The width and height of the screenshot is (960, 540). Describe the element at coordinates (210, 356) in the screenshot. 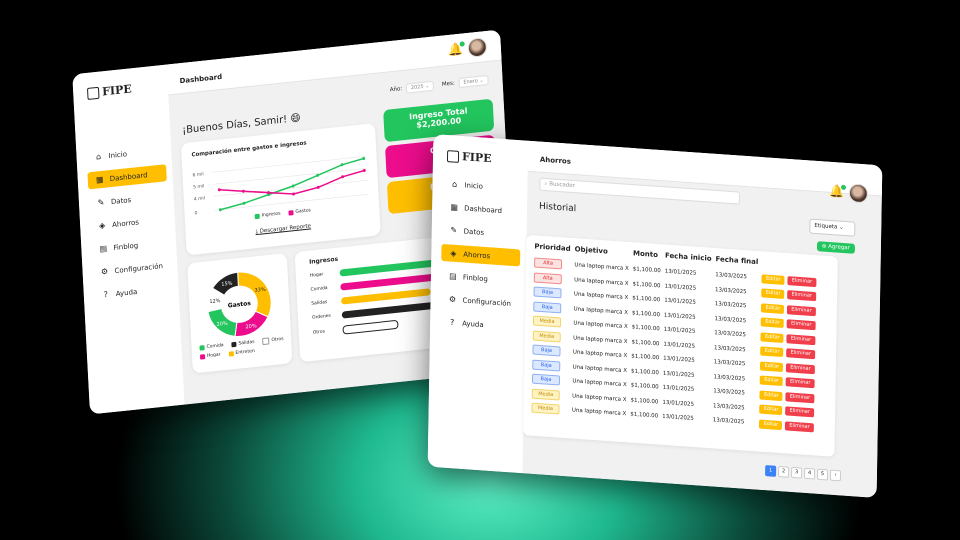

I see `donut-legend-item: Hogar` at that location.